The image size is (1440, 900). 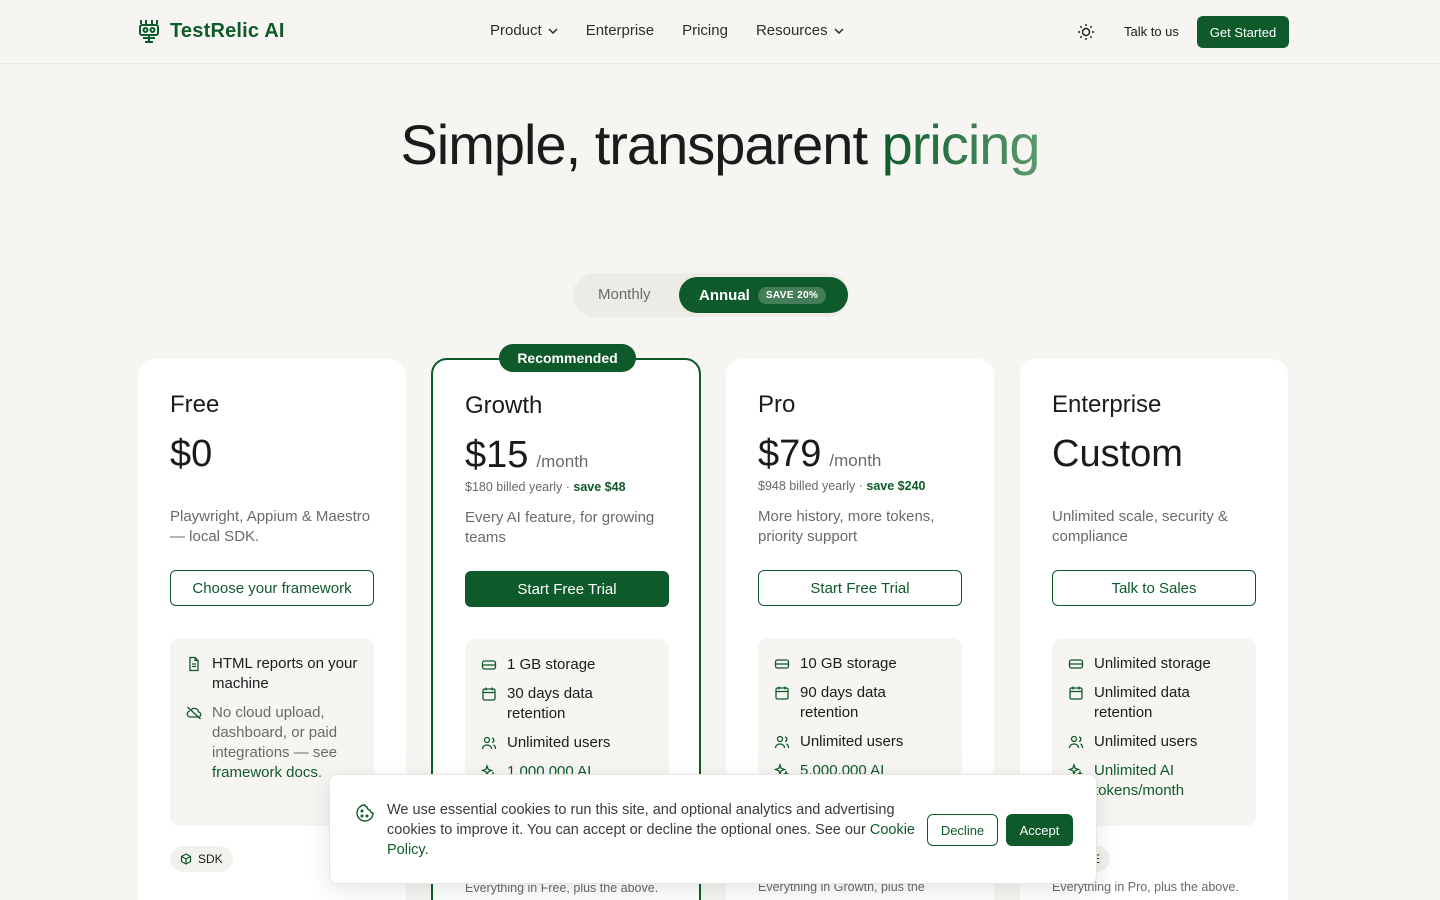 I want to click on nav-item-enterprise: Enterprise, so click(x=620, y=30).